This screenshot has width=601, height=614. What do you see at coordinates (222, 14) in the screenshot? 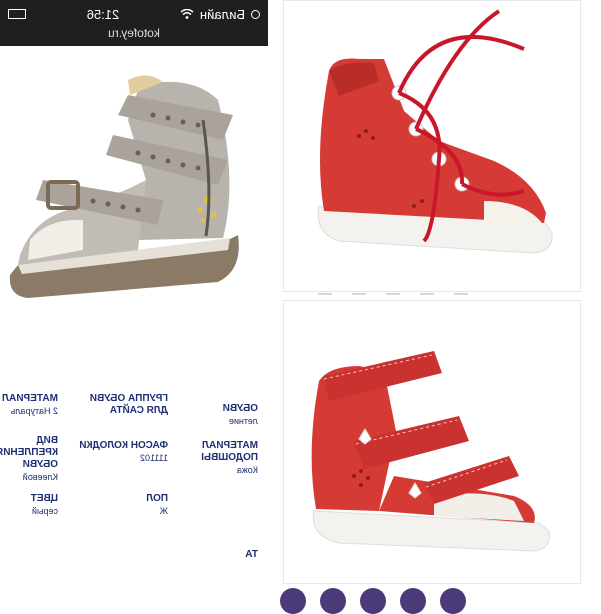
I see `carrier-name: Билайн` at bounding box center [222, 14].